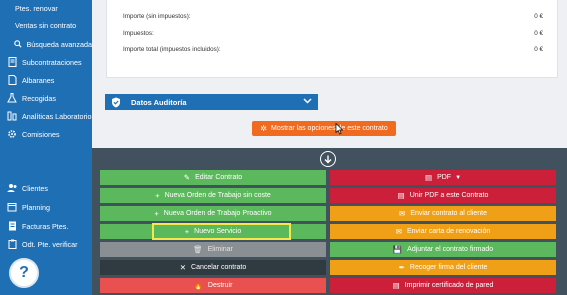  I want to click on new-work-order-proactive-button: + Nueva Orden de Trabajo Proactivo, so click(213, 213).